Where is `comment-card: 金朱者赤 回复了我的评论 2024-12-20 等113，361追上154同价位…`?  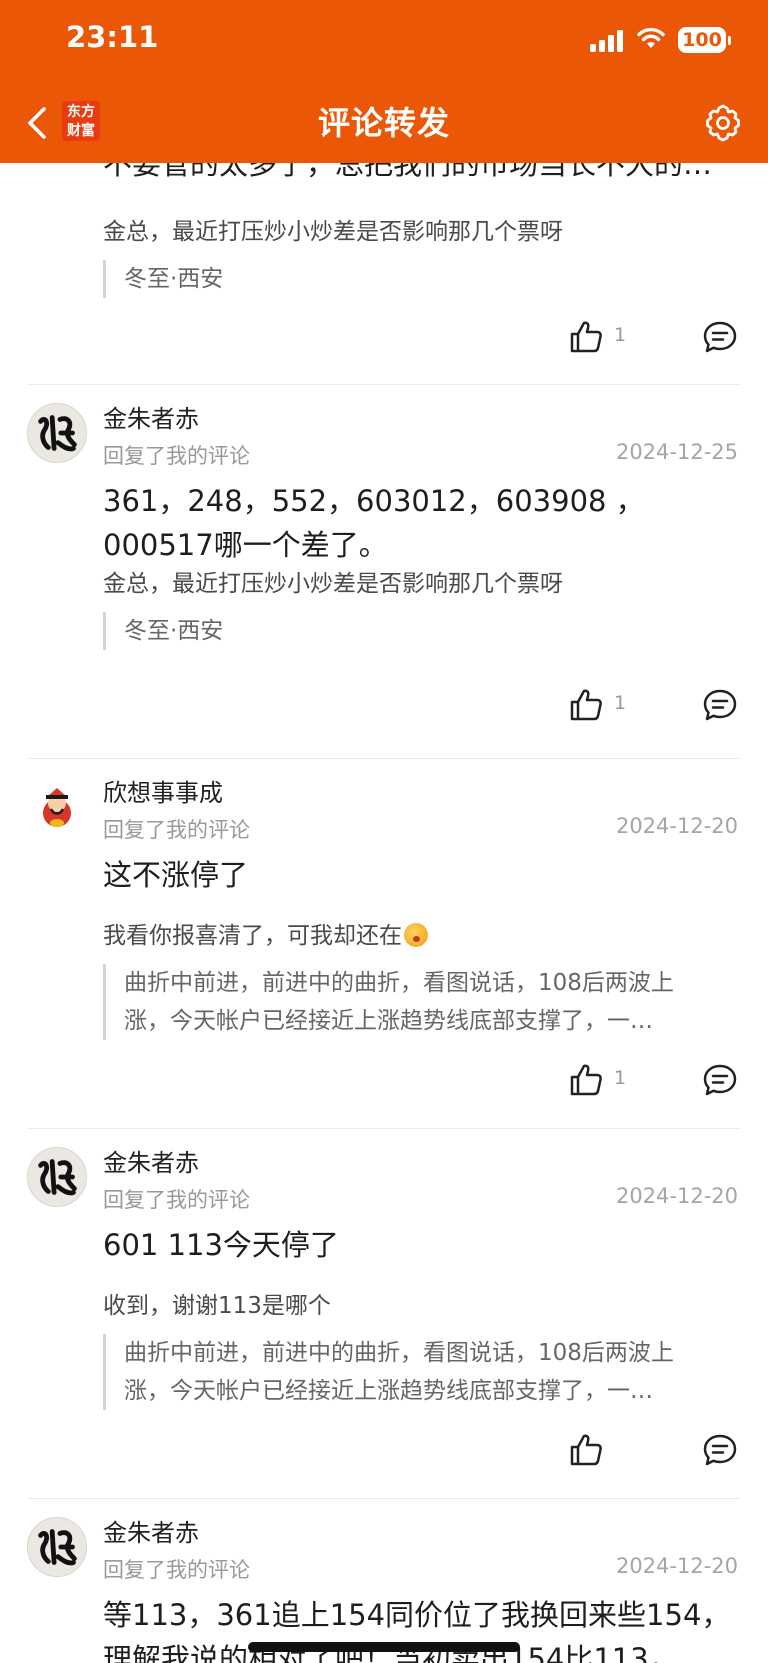
comment-card: 金朱者赤 回复了我的评论 2024-12-20 等113，361追上154同价位… is located at coordinates (384, 1580).